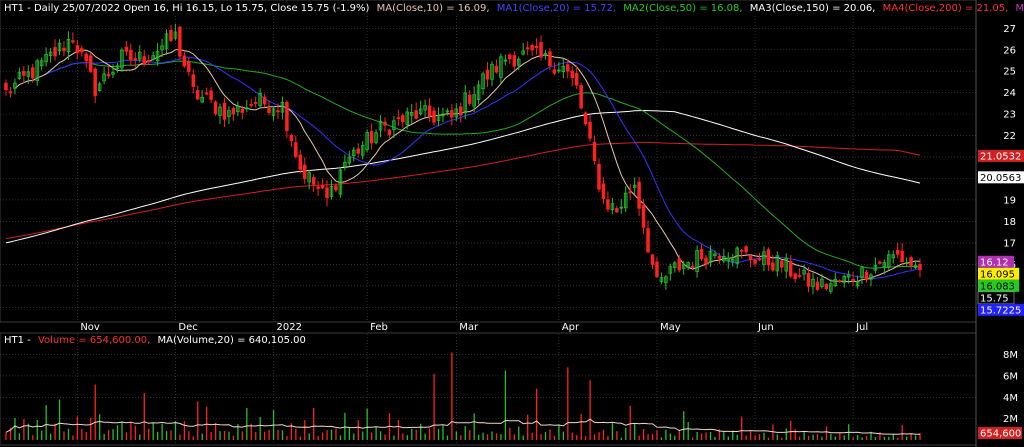 The height and width of the screenshot is (447, 1024). What do you see at coordinates (1000, 178) in the screenshot?
I see `value-tag-label: 20.0563` at bounding box center [1000, 178].